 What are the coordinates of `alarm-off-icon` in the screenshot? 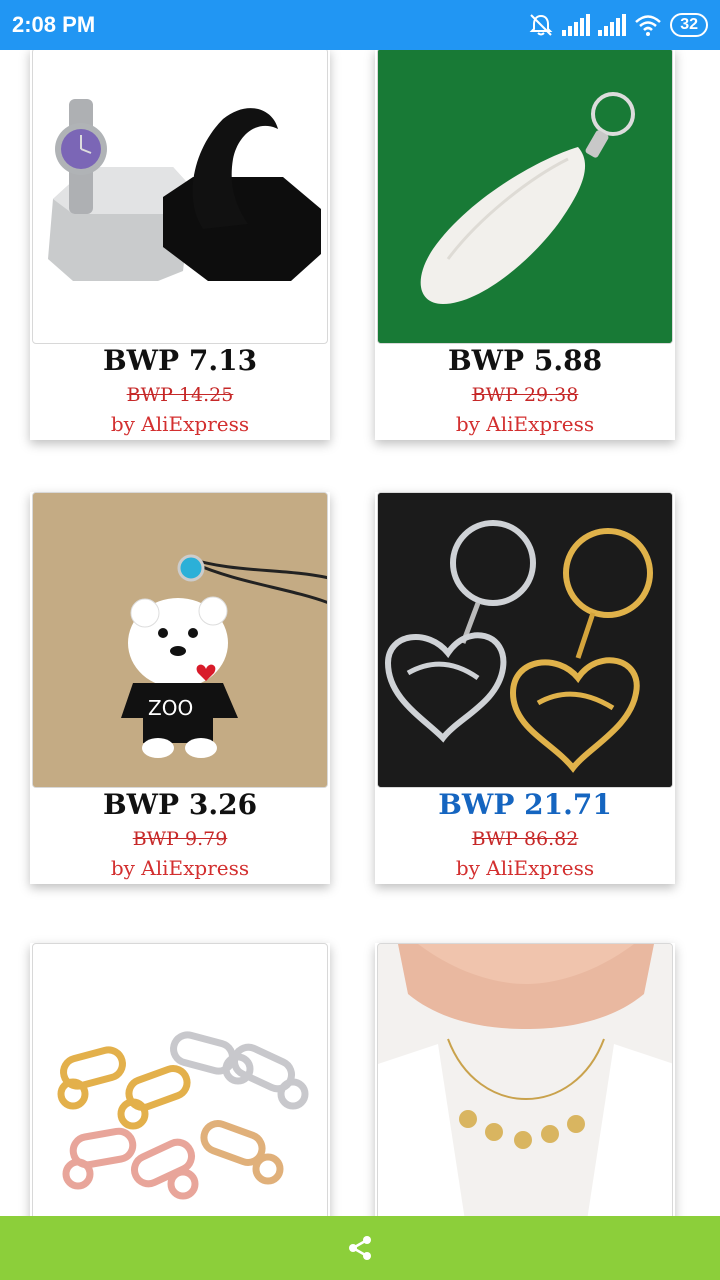 It's located at (541, 25).